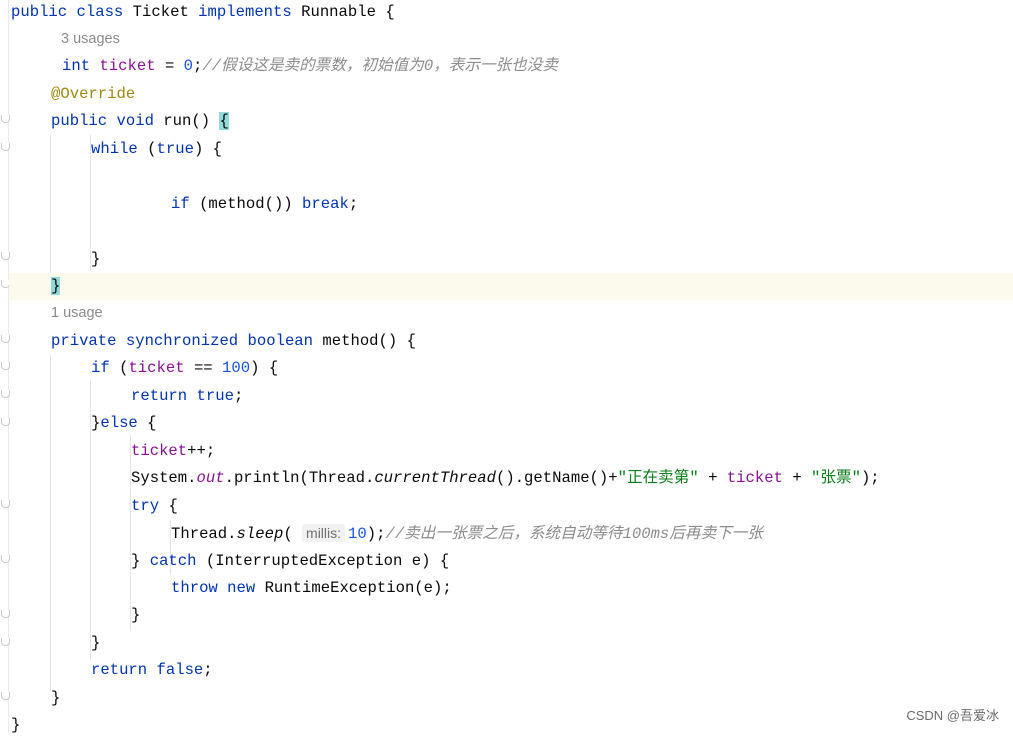  What do you see at coordinates (380, 66) in the screenshot?
I see `code-token: //假设这是卖的票数，初始值为0，表示一张也没卖` at bounding box center [380, 66].